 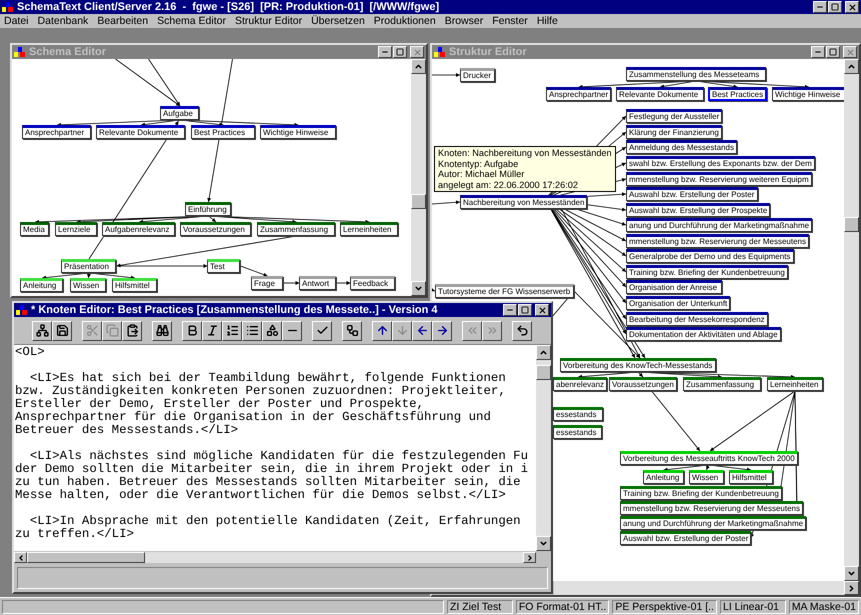 What do you see at coordinates (267, 283) in the screenshot?
I see `diagram-node: Frage` at bounding box center [267, 283].